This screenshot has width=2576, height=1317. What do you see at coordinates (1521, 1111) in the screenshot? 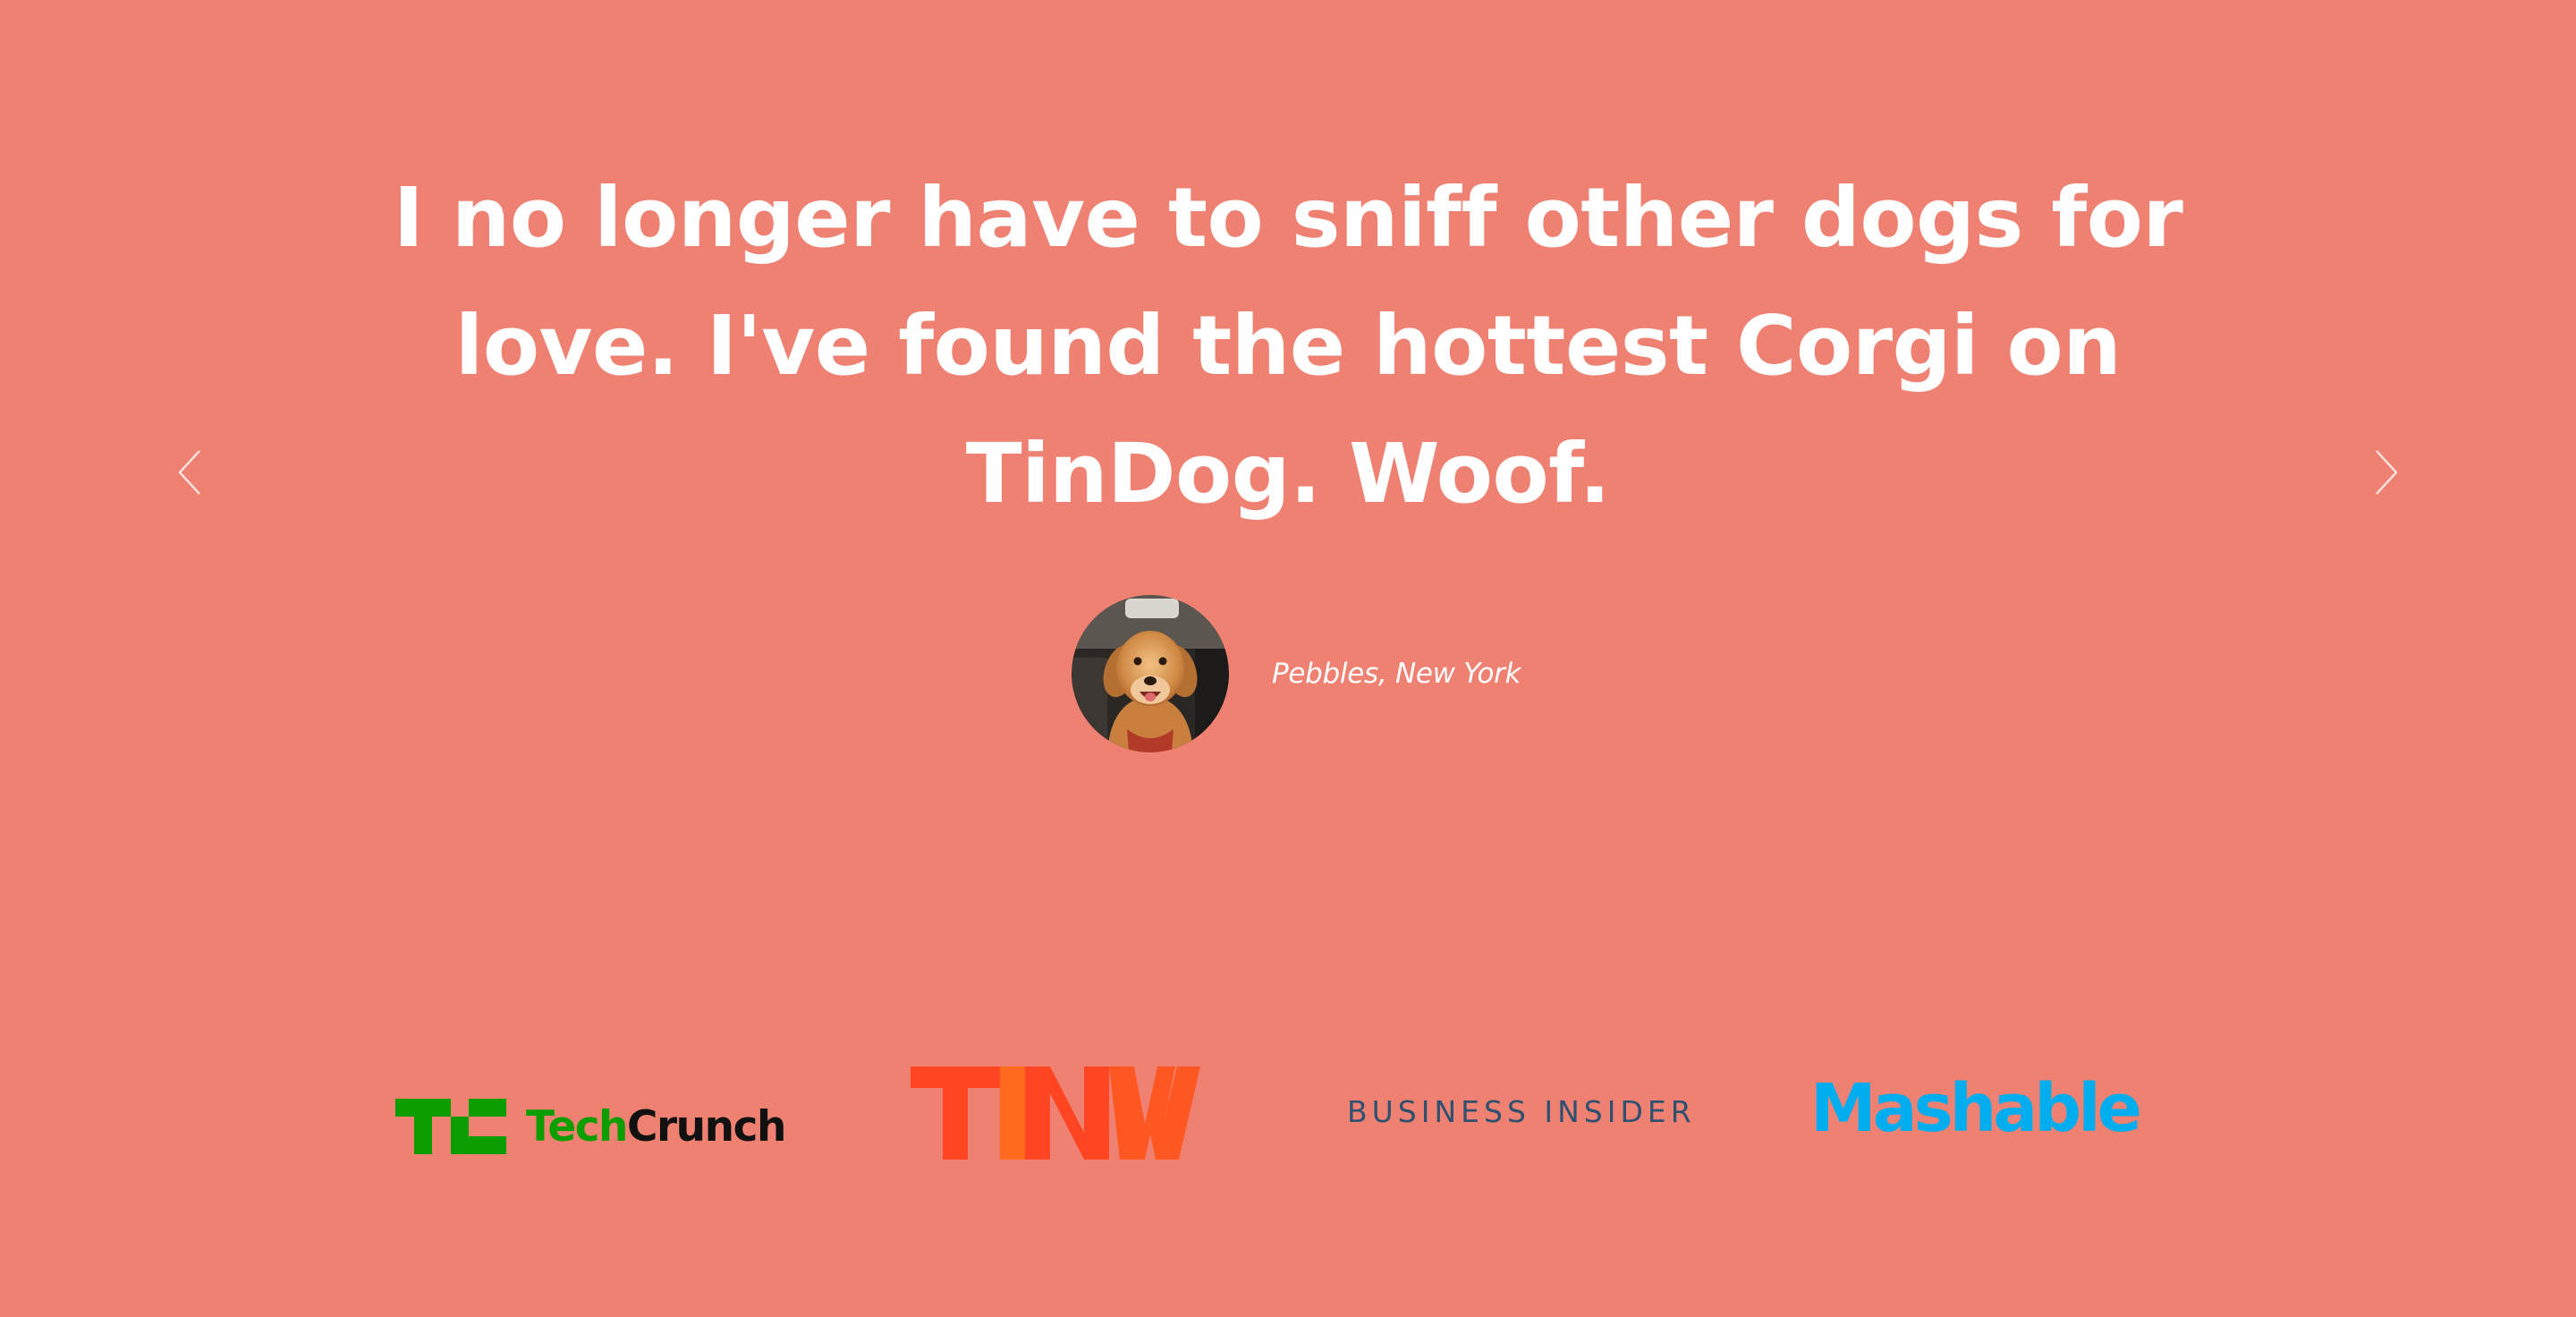
I see `business-insider-logo: BUSINESS INSIDER` at bounding box center [1521, 1111].